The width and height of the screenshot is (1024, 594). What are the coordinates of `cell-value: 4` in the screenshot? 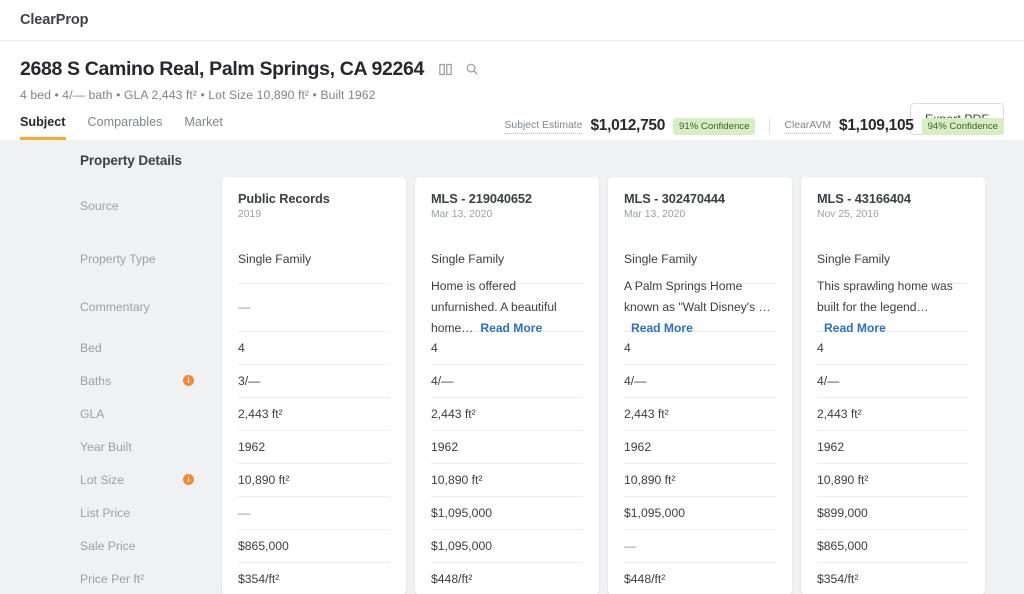 It's located at (820, 348).